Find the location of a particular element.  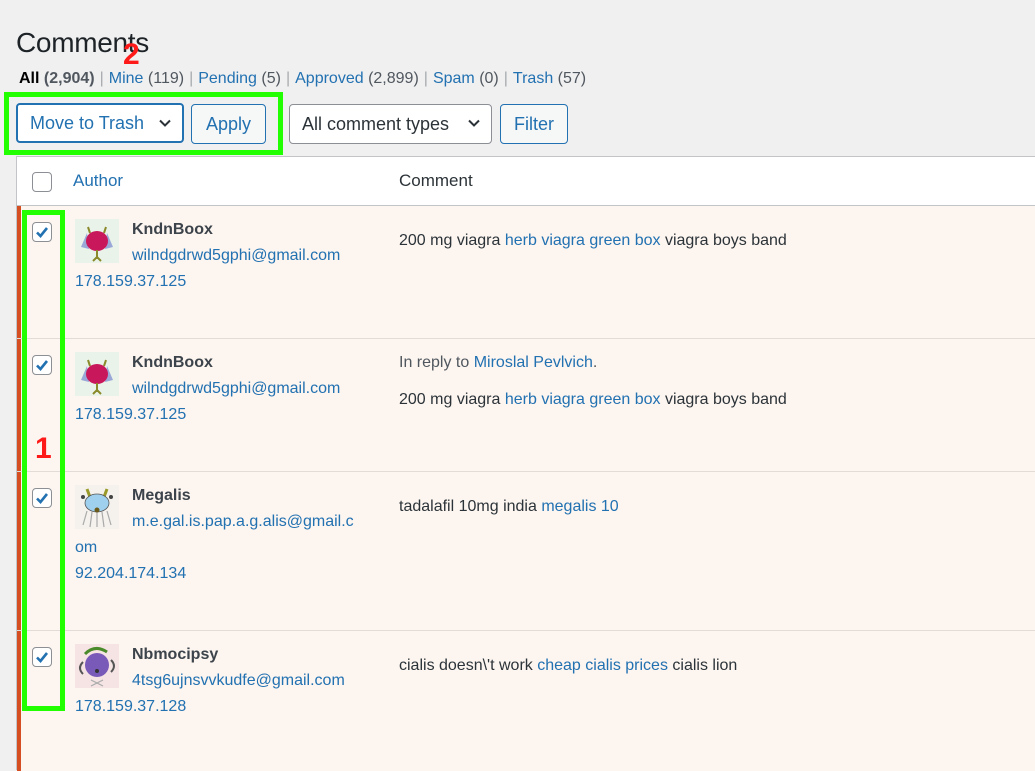

purple-monster-avatar is located at coordinates (97, 666).